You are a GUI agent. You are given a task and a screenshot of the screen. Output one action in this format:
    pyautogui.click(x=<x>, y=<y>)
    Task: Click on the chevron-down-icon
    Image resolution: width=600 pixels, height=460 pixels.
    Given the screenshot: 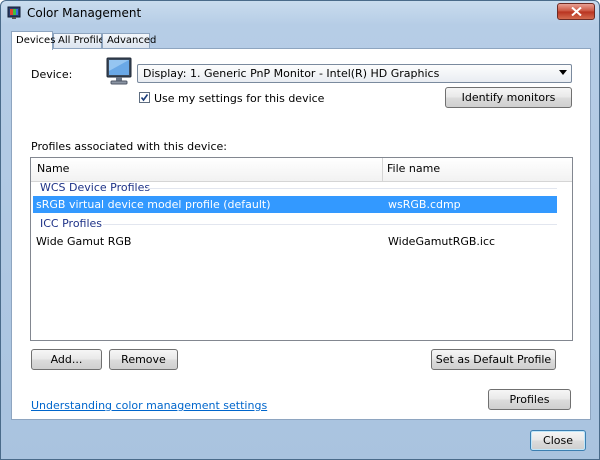 What is the action you would take?
    pyautogui.click(x=563, y=72)
    